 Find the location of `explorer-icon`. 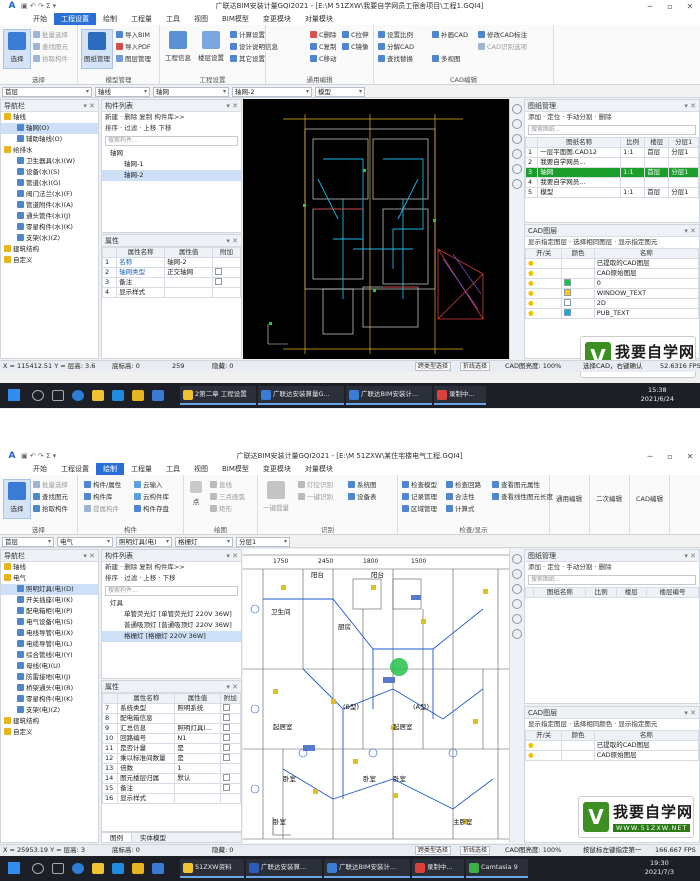

explorer-icon is located at coordinates (138, 868).